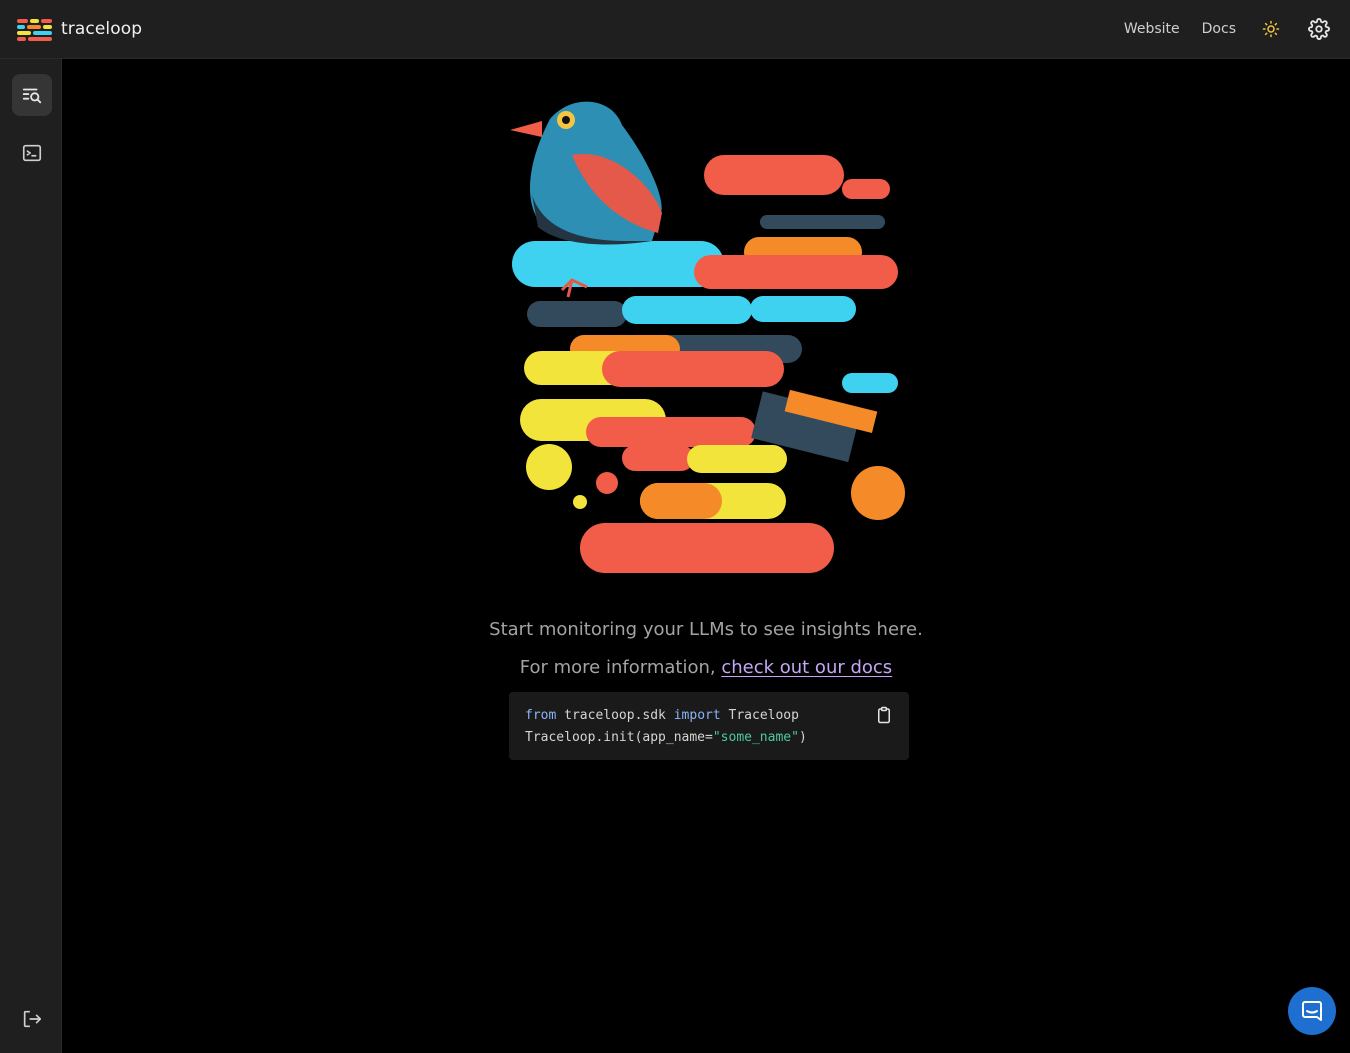 This screenshot has height=1053, width=1350. Describe the element at coordinates (755, 737) in the screenshot. I see `code-string: "some_name"` at that location.